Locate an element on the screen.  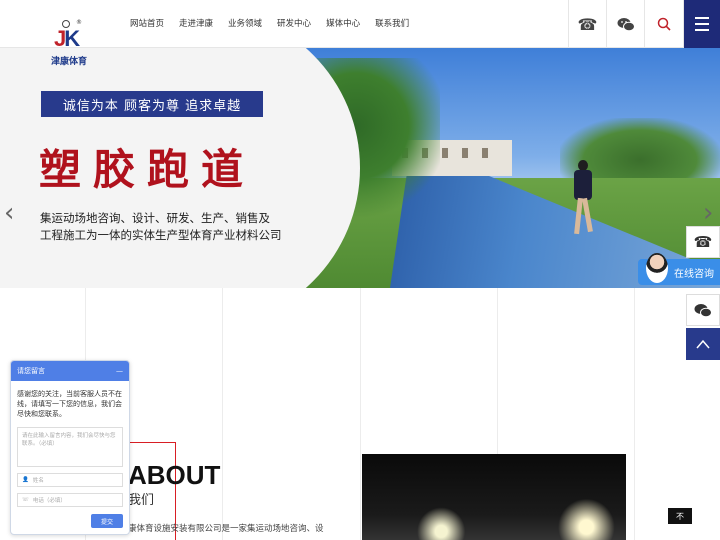
nav-item-rnd: 研发中心 is located at coordinates (294, 23).